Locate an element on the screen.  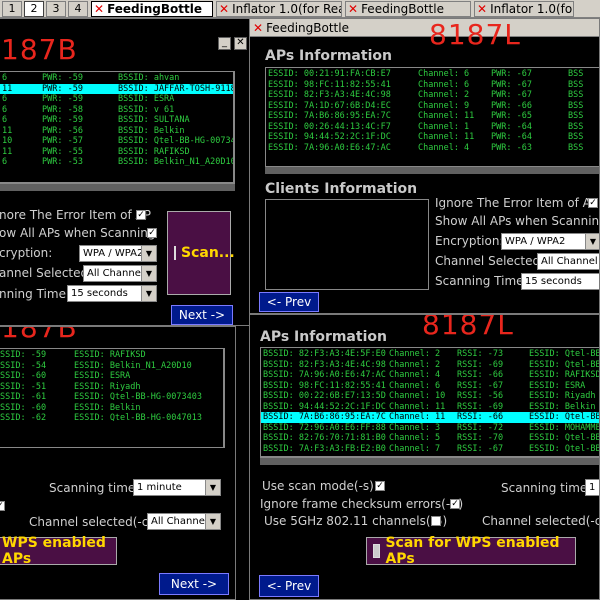
channel-select: All Channel ▼ is located at coordinates (120, 273).